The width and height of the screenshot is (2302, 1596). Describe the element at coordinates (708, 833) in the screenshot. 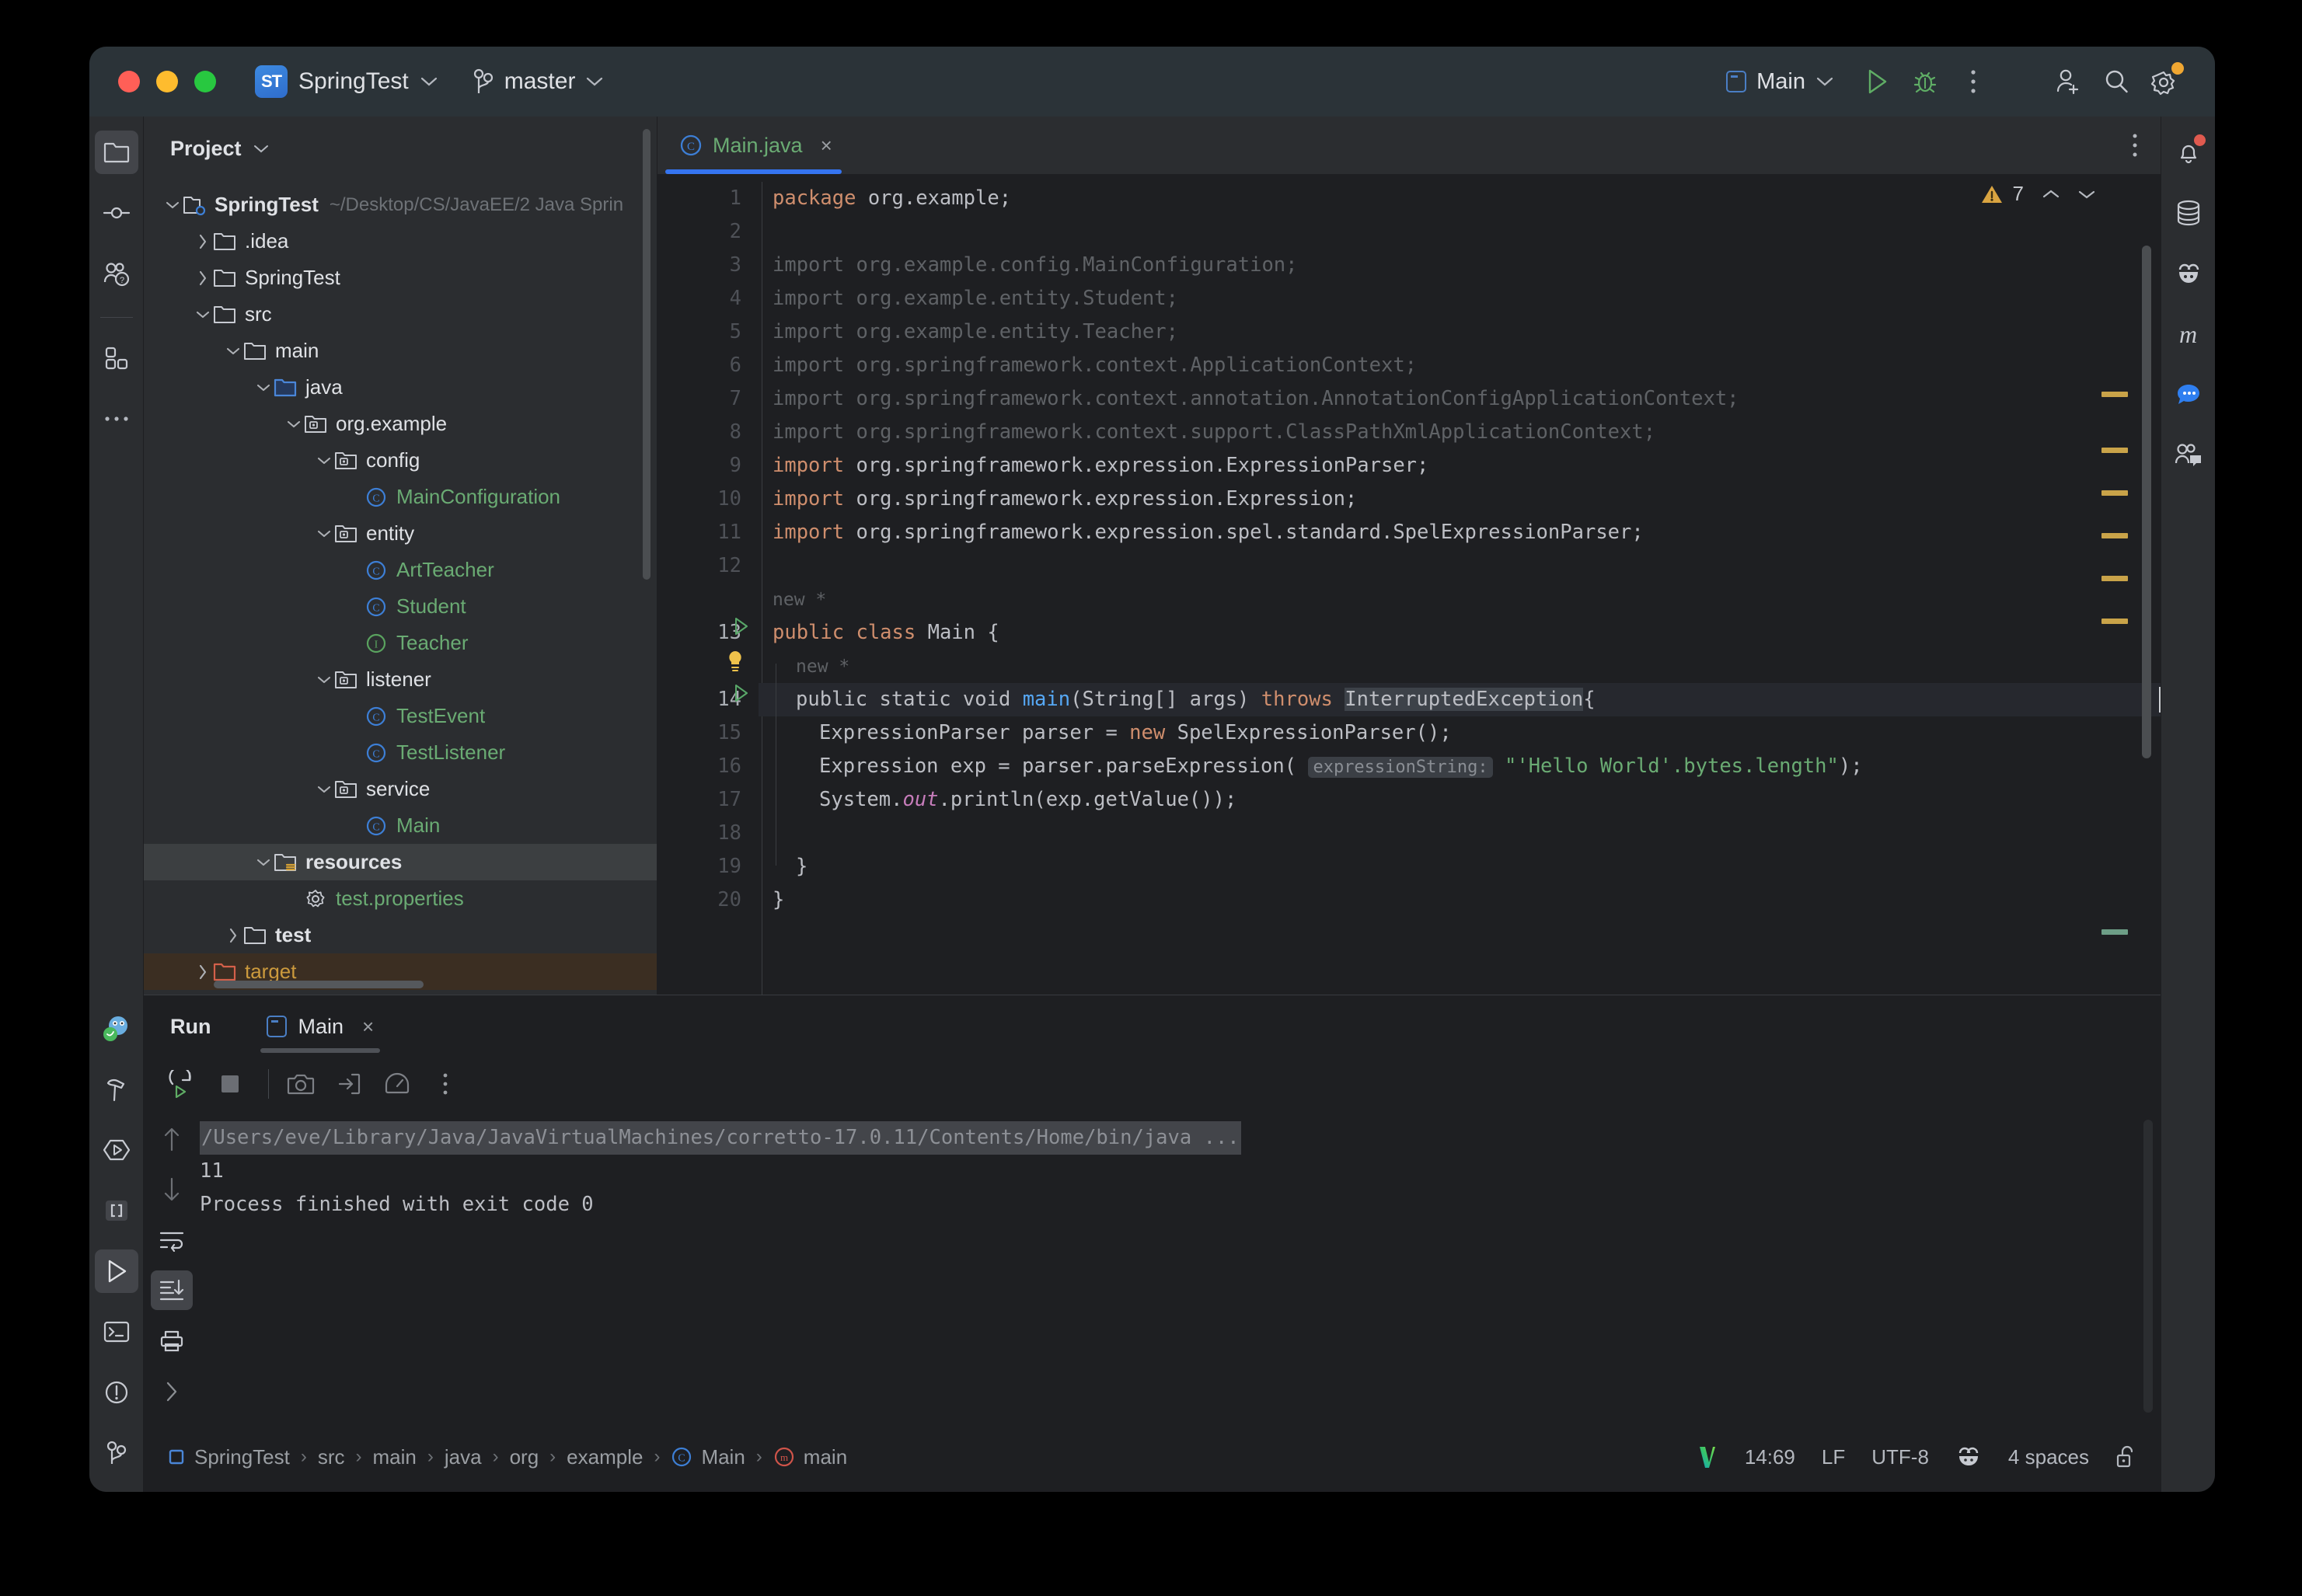

I see `line-number: 18` at that location.